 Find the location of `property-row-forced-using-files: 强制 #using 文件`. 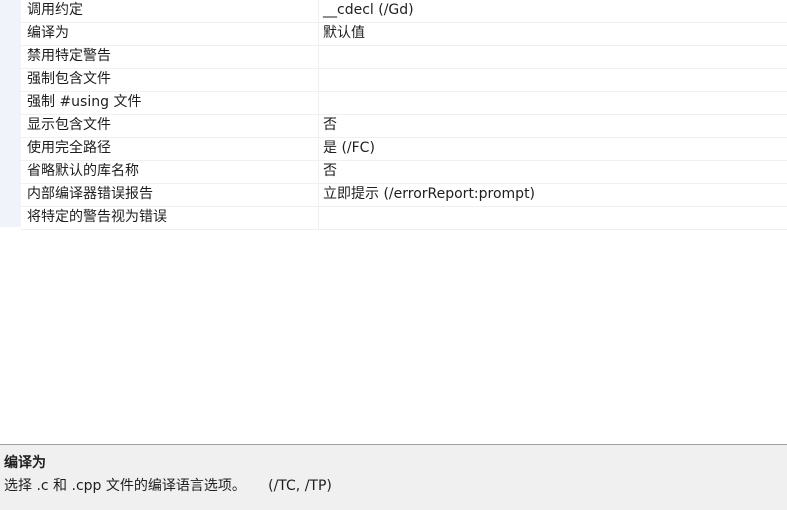

property-row-forced-using-files: 强制 #using 文件 is located at coordinates (404, 103).